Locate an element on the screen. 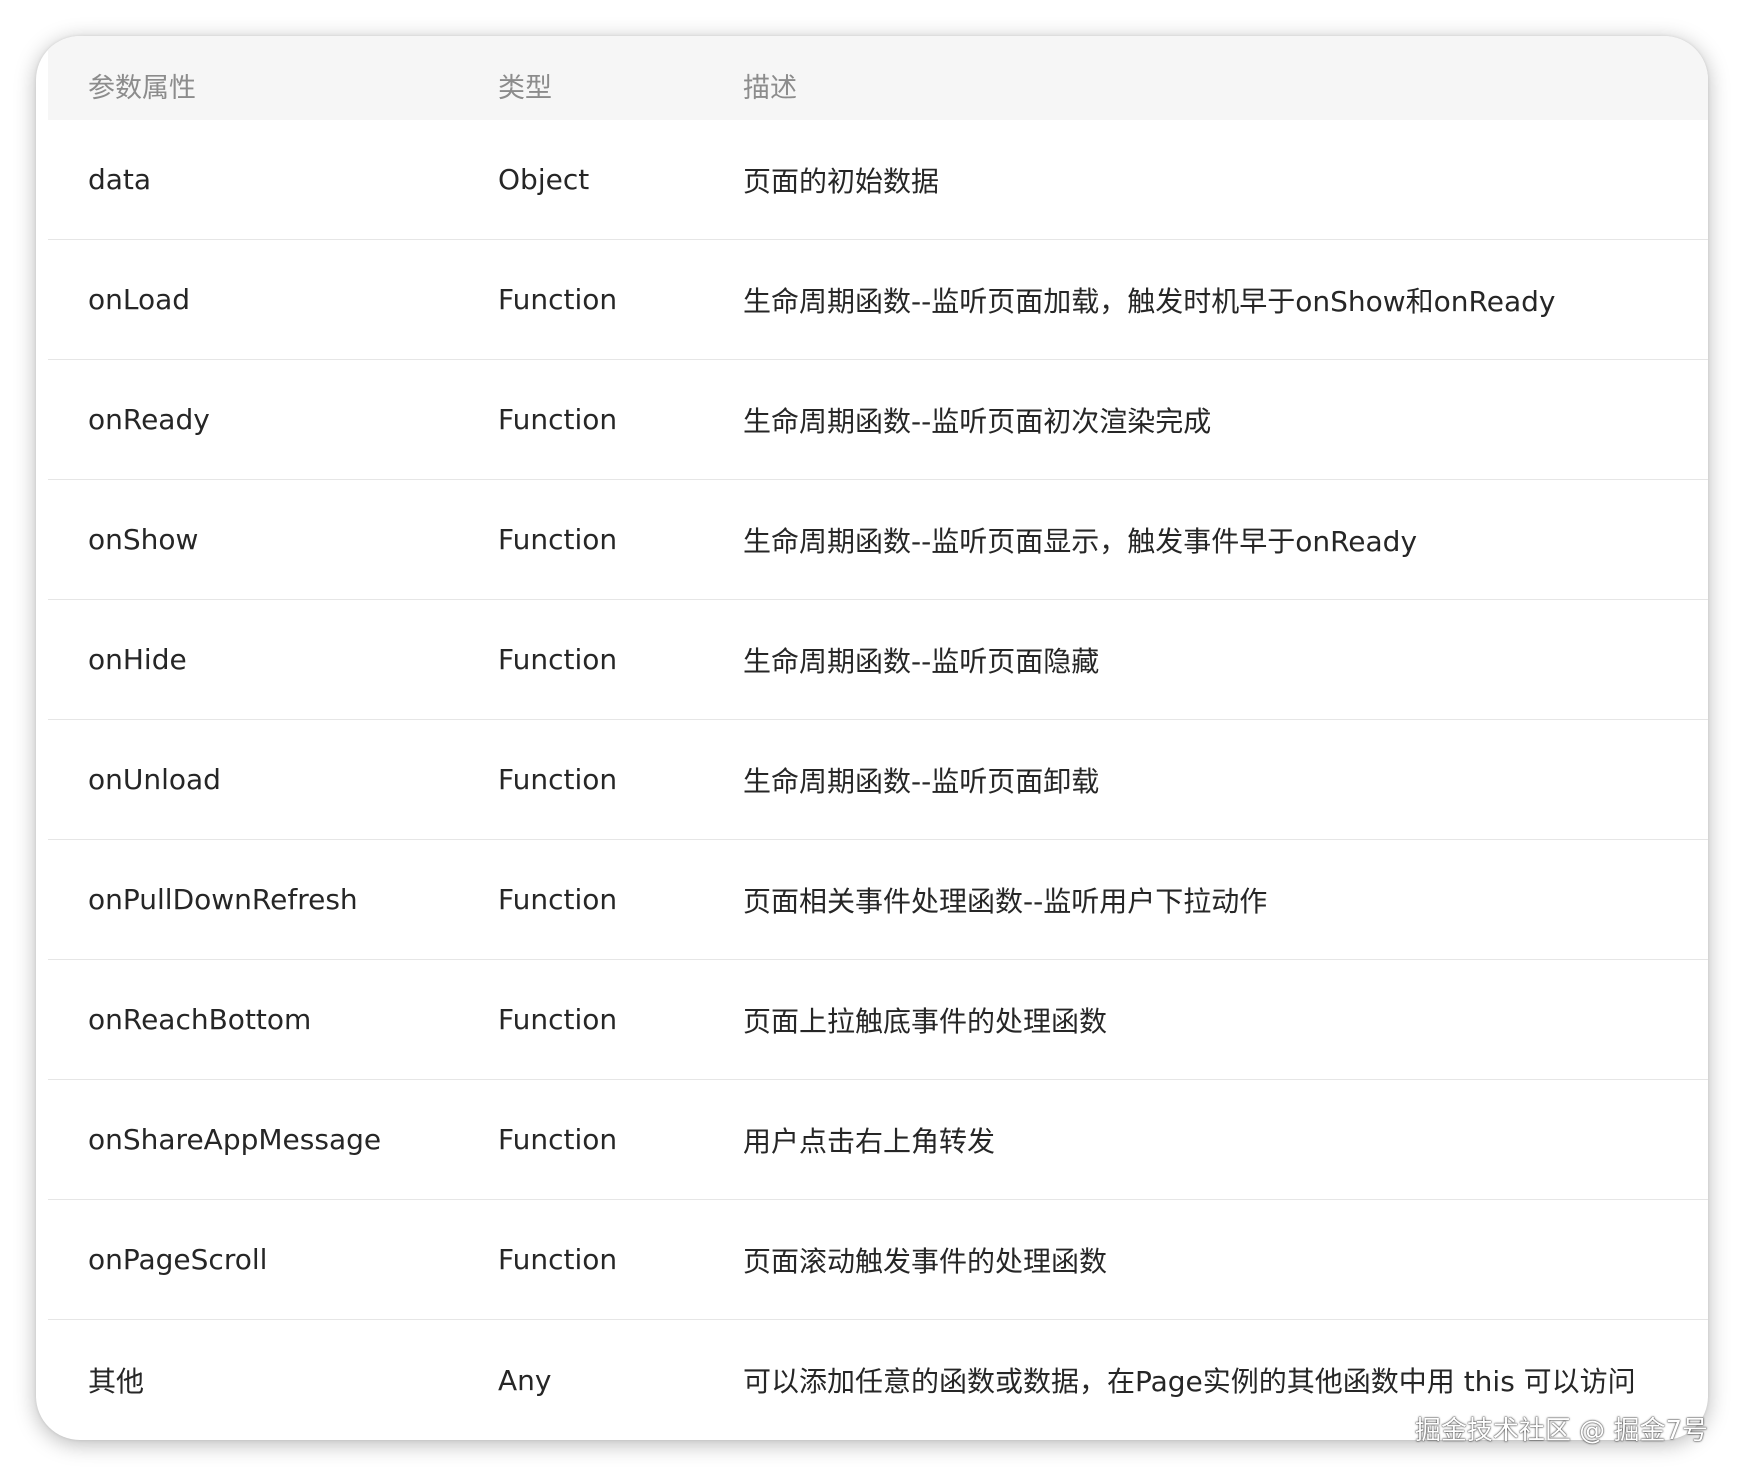 This screenshot has width=1744, height=1476. table-row: onShareAppMessage Function 用户点击右上角转发 is located at coordinates (878, 1140).